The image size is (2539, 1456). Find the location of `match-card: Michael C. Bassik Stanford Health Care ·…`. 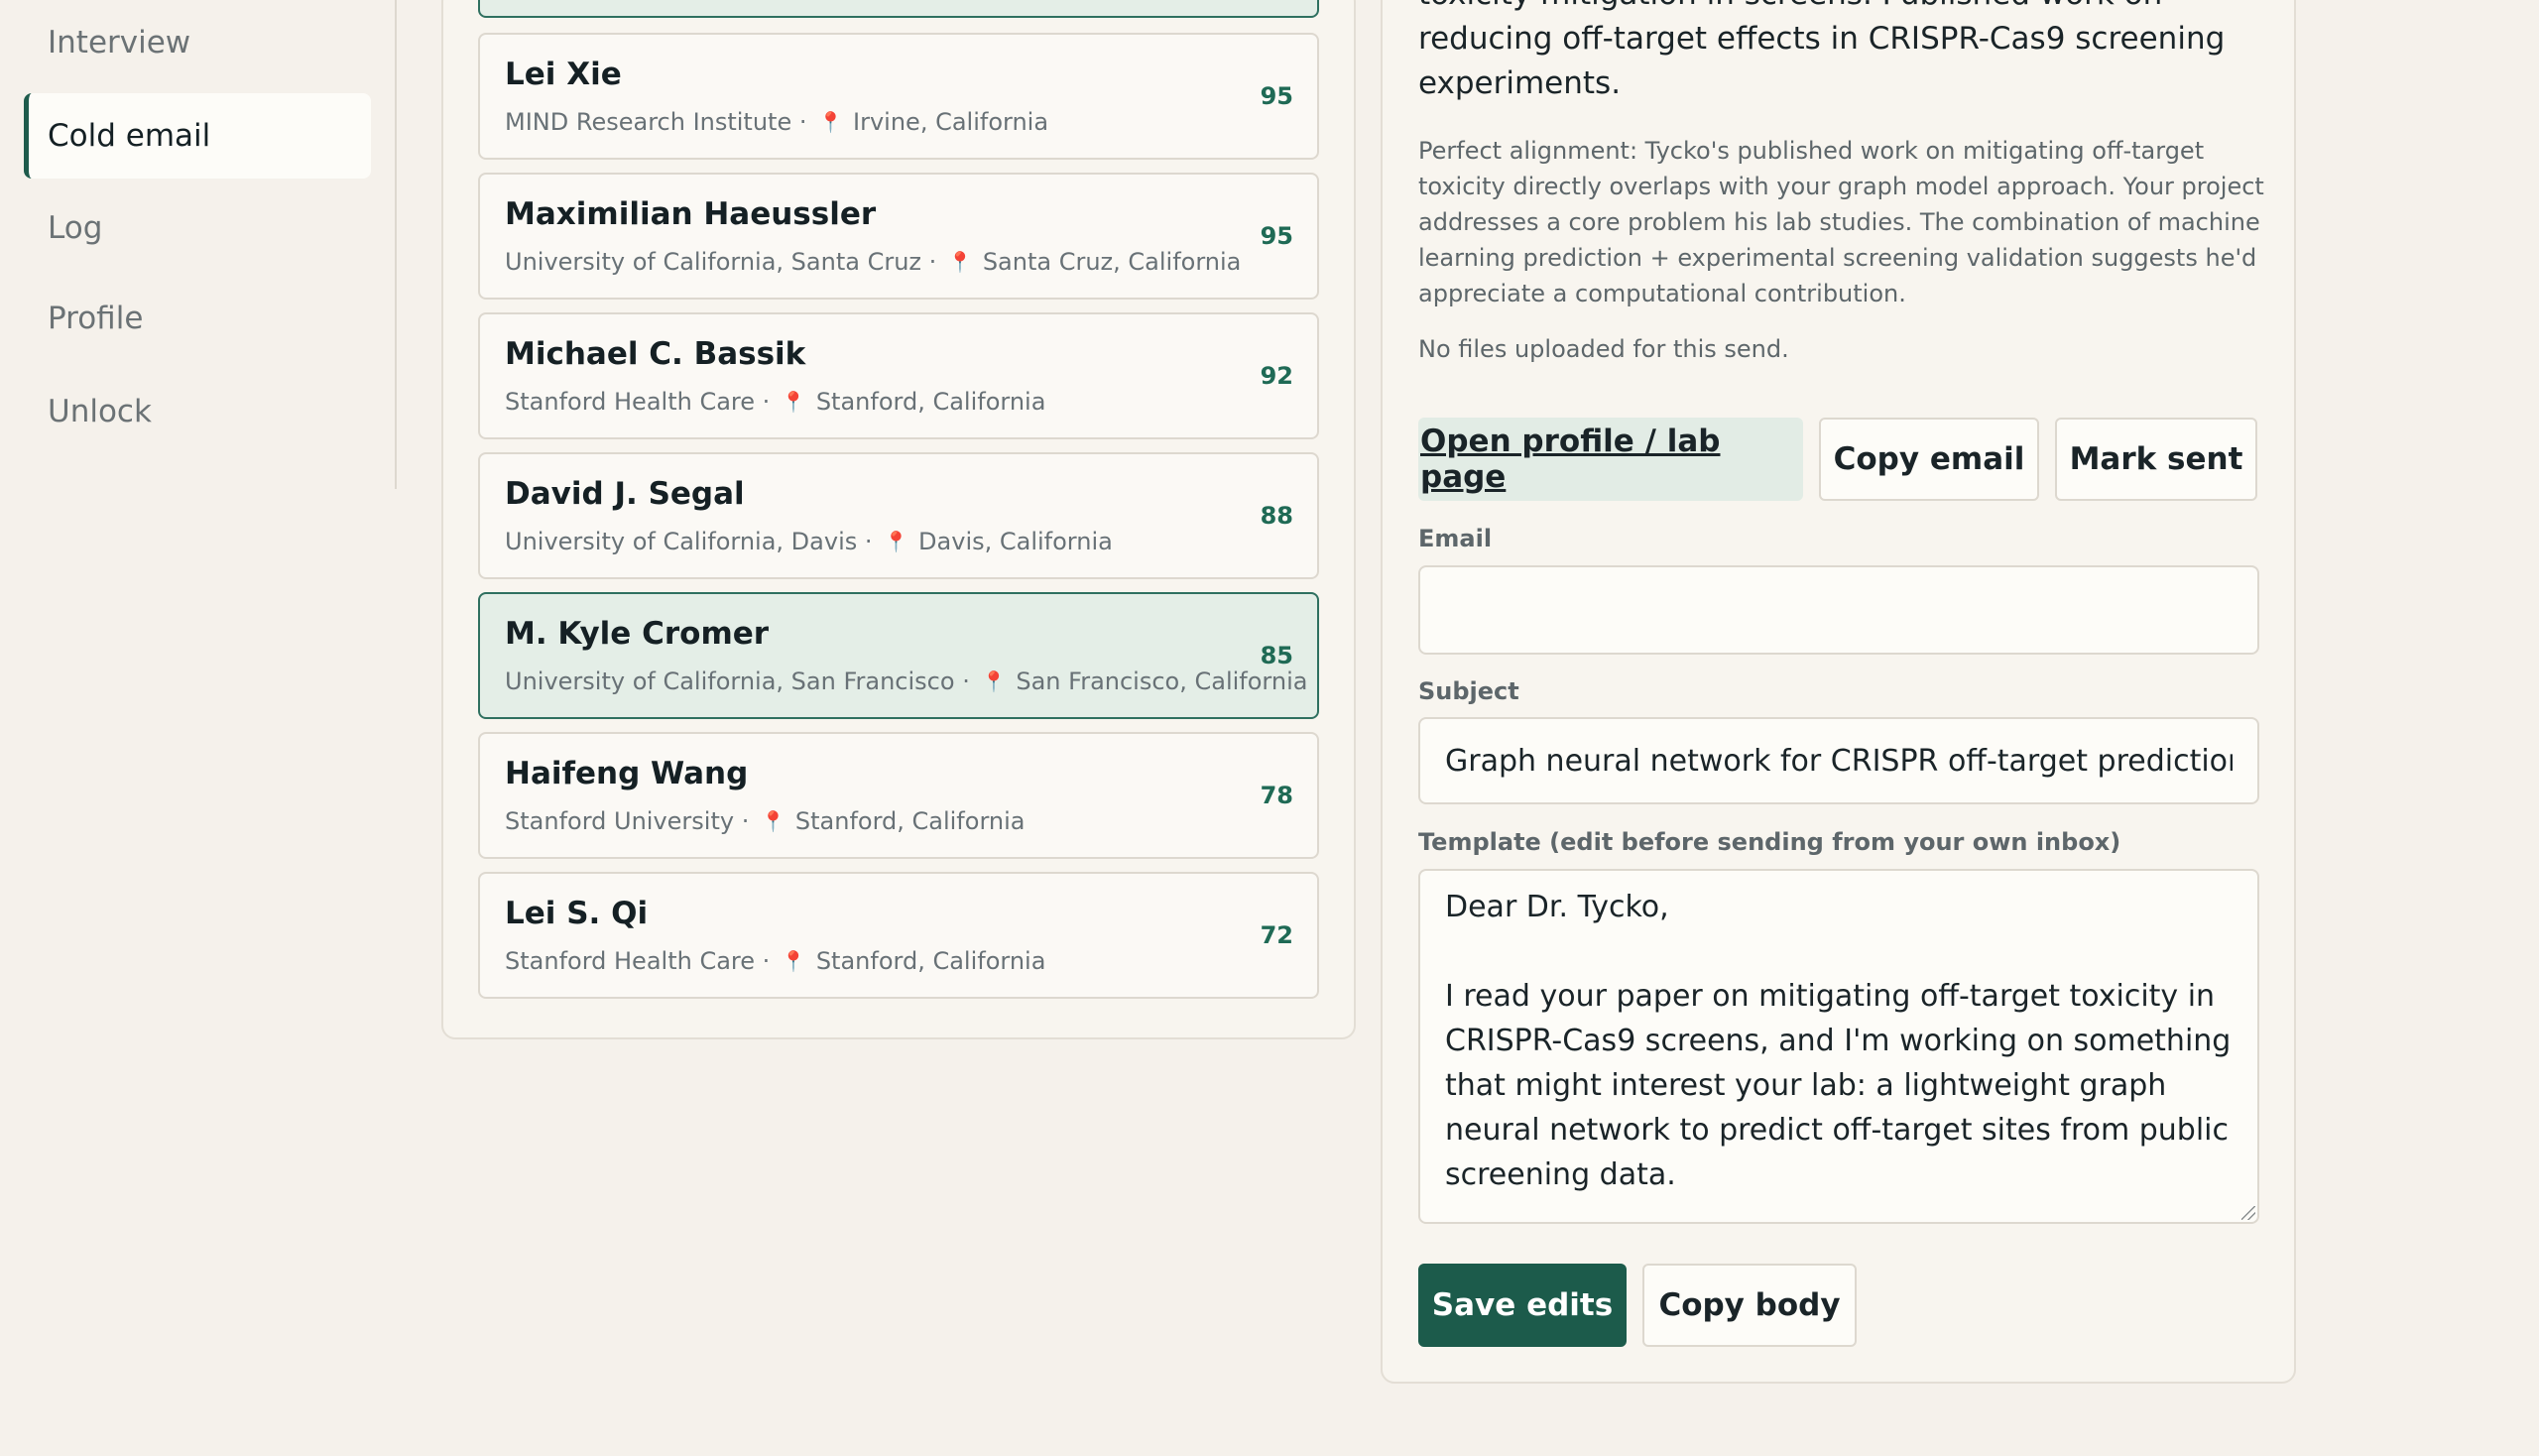

match-card: Michael C. Bassik Stanford Health Care ·… is located at coordinates (899, 375).